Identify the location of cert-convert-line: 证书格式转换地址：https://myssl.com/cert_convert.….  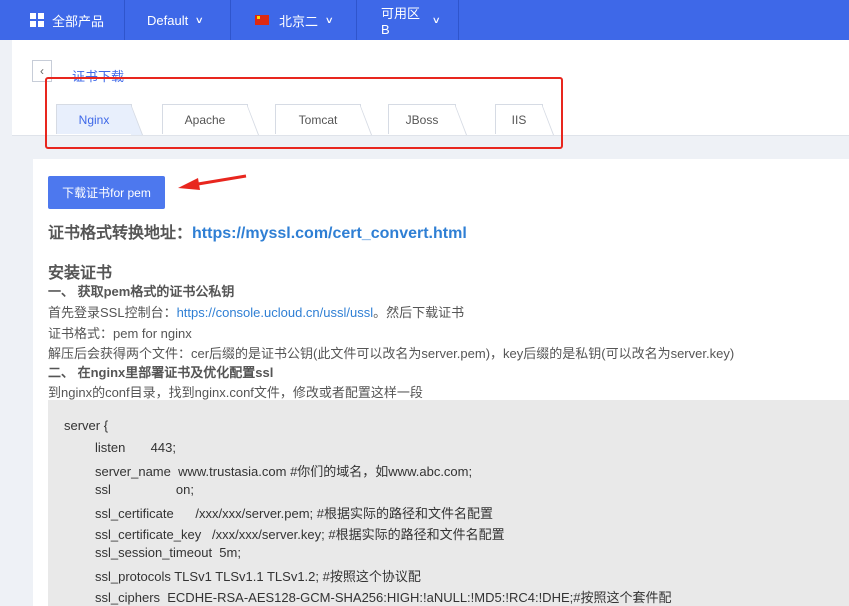
(257, 231).